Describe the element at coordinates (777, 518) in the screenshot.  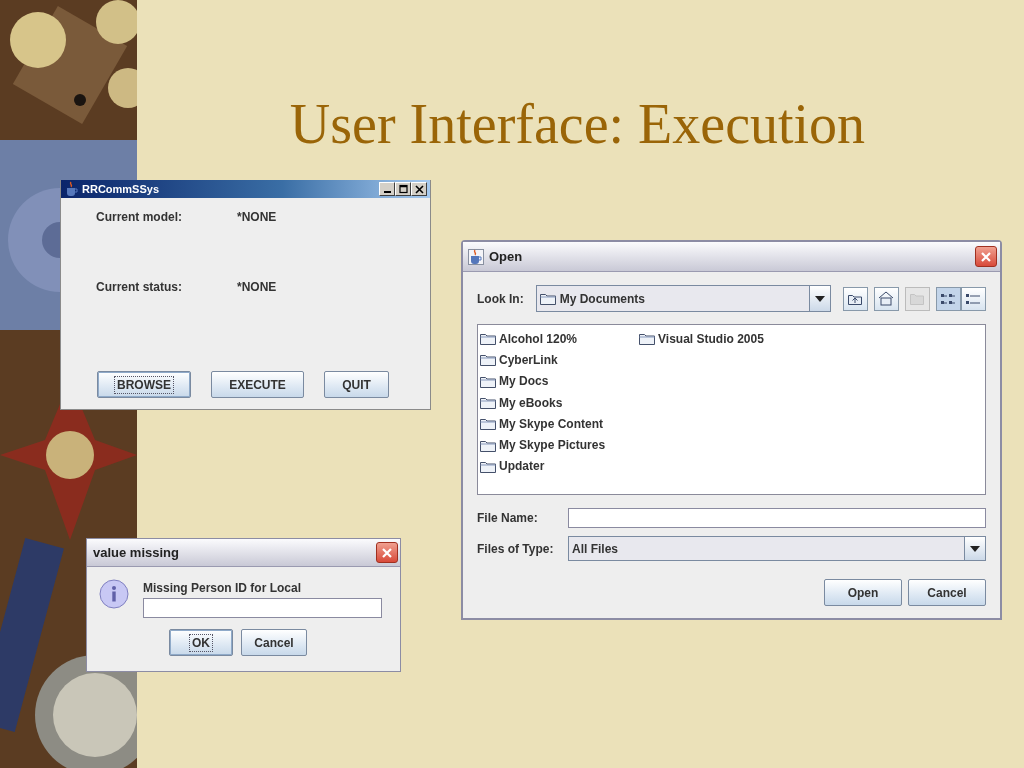
I see `file-name-field` at that location.